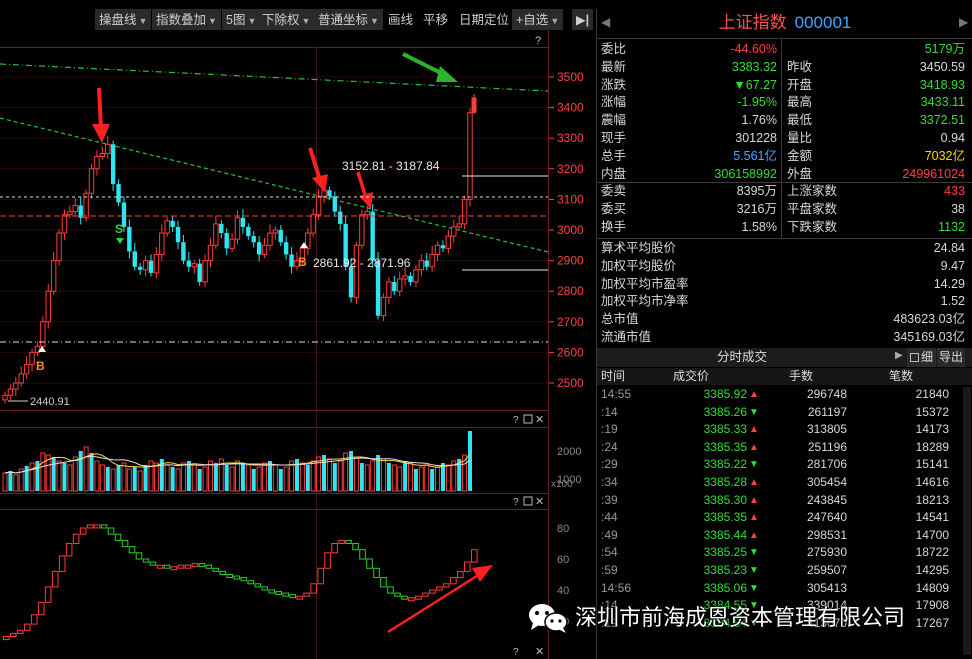 The height and width of the screenshot is (659, 972). Describe the element at coordinates (784, 571) in the screenshot. I see `trade-row: :59 3385.23 ▼ 259507 14295` at that location.